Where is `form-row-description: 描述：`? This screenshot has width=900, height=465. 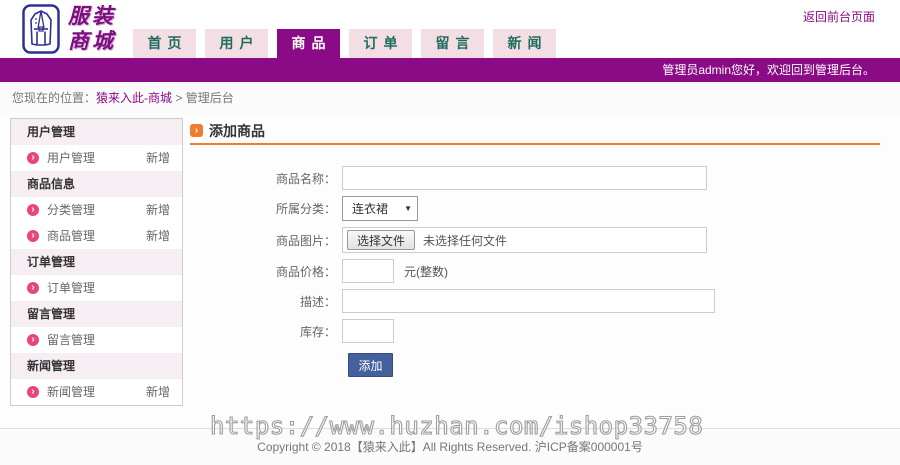
form-row-description: 描述： is located at coordinates (535, 301).